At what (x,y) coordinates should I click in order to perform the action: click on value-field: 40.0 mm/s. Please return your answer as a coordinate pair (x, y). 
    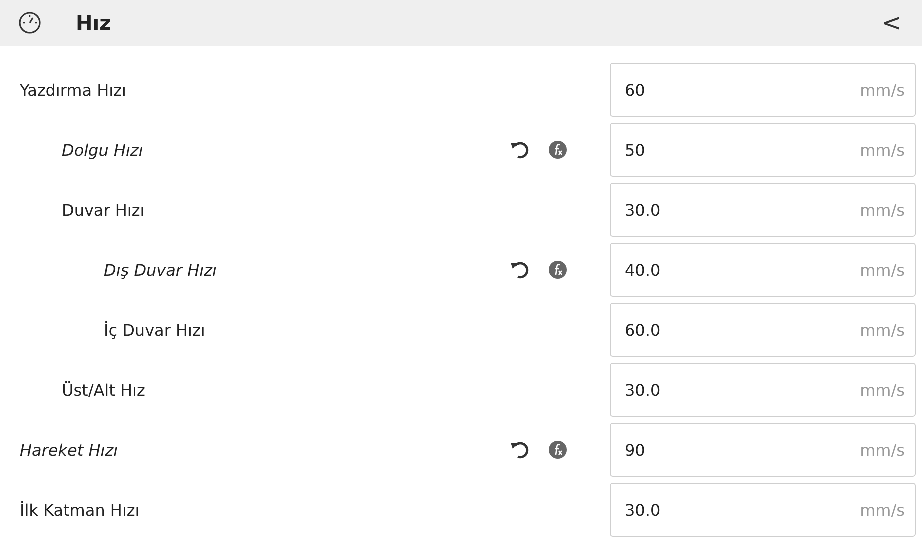
    Looking at the image, I should click on (763, 270).